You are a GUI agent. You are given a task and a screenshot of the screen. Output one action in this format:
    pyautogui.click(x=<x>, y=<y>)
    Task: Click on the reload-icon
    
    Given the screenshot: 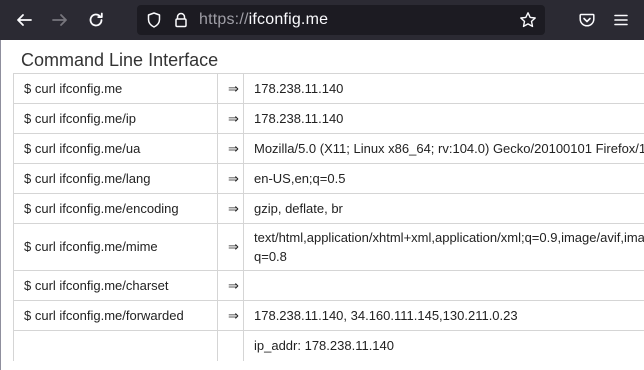 What is the action you would take?
    pyautogui.click(x=96, y=19)
    